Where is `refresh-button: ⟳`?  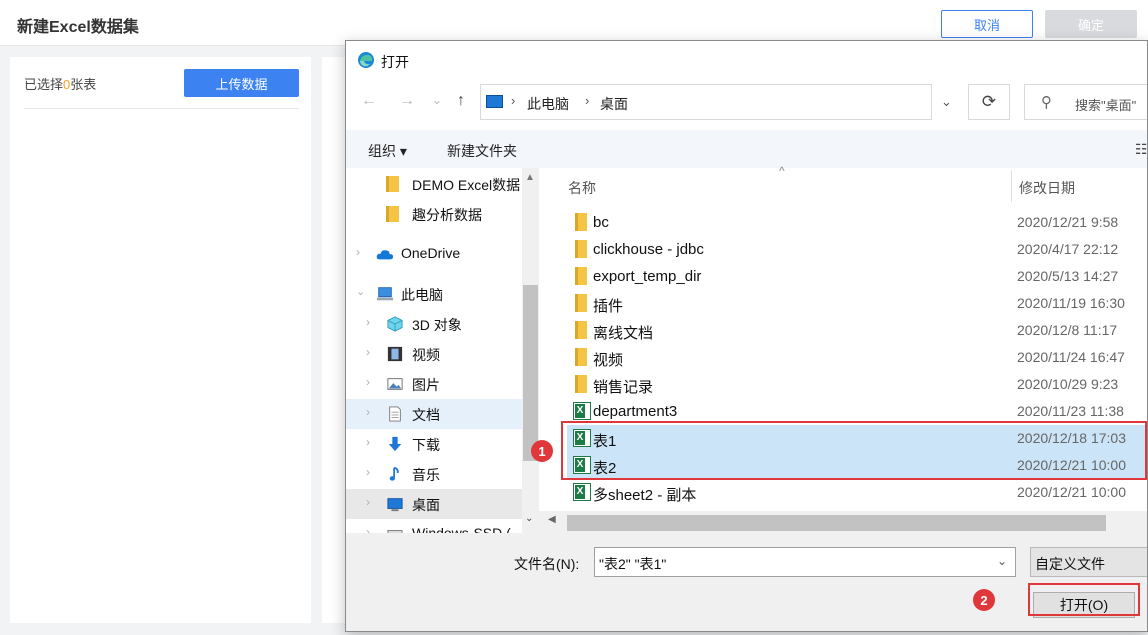
refresh-button: ⟳ is located at coordinates (989, 102).